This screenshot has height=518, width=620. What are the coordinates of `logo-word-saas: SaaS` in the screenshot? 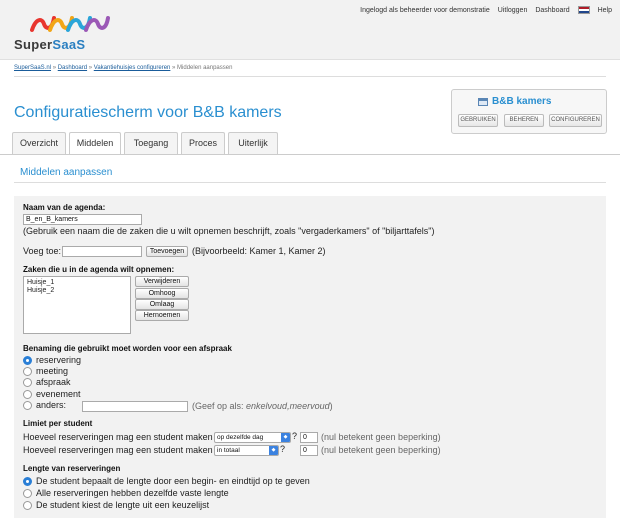 It's located at (69, 44).